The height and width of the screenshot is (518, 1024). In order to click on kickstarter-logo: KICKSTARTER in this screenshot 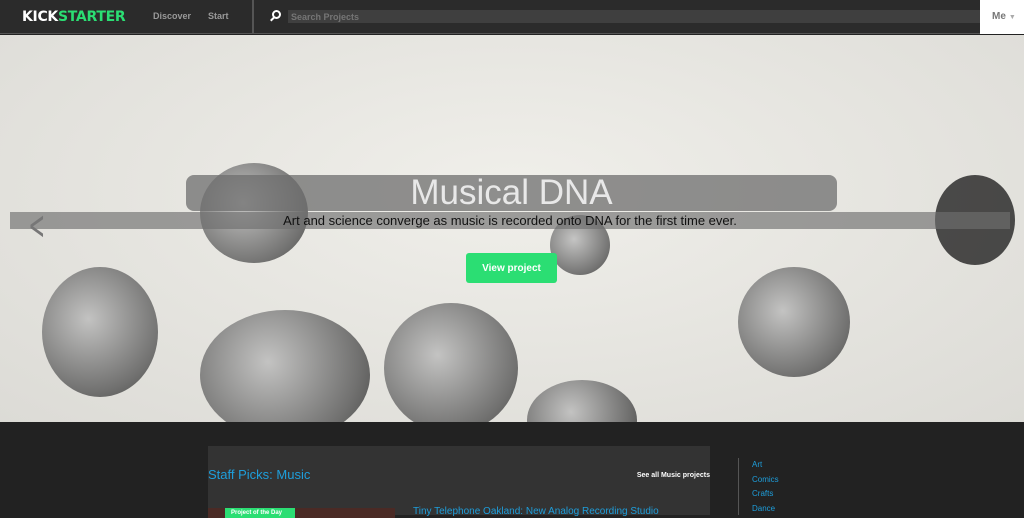, I will do `click(73, 17)`.